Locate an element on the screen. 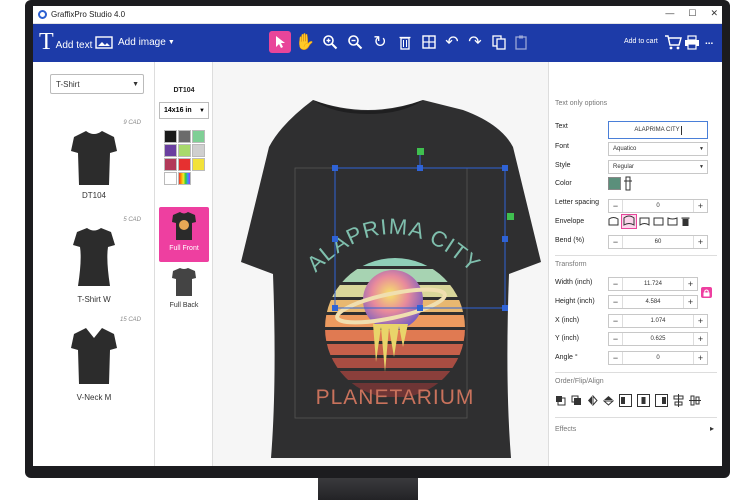 This screenshot has height=500, width=750. product-price: 15 CAD is located at coordinates (130, 320).